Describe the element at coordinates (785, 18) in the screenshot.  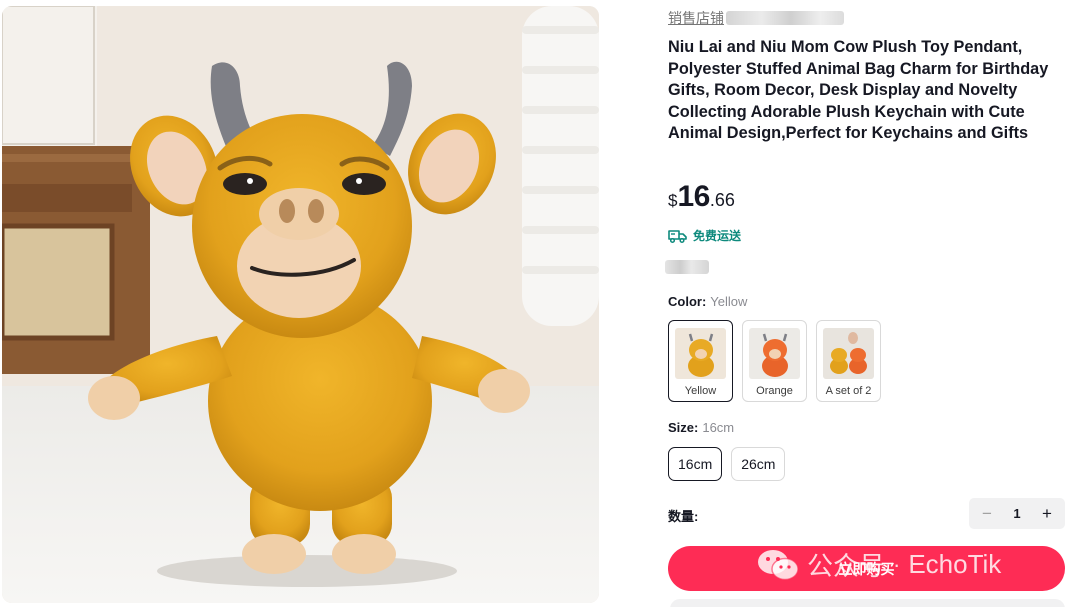
I see `store-name-redacted` at that location.